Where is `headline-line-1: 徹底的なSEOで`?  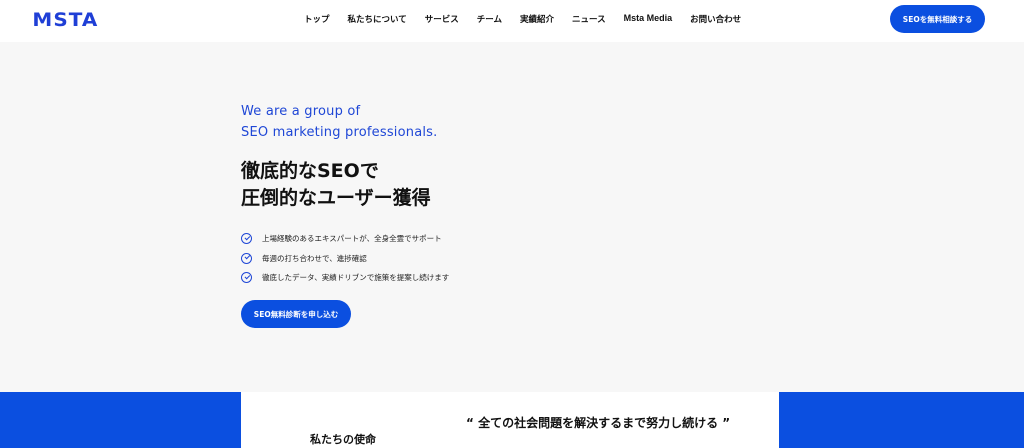
headline-line-1: 徹底的なSEOで is located at coordinates (310, 171).